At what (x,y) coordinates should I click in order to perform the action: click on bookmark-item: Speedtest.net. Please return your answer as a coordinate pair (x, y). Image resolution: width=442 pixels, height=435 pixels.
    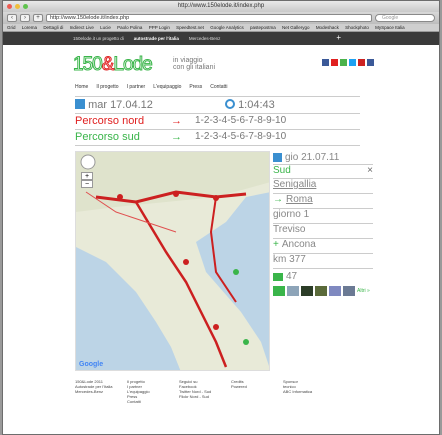
    Looking at the image, I should click on (190, 27).